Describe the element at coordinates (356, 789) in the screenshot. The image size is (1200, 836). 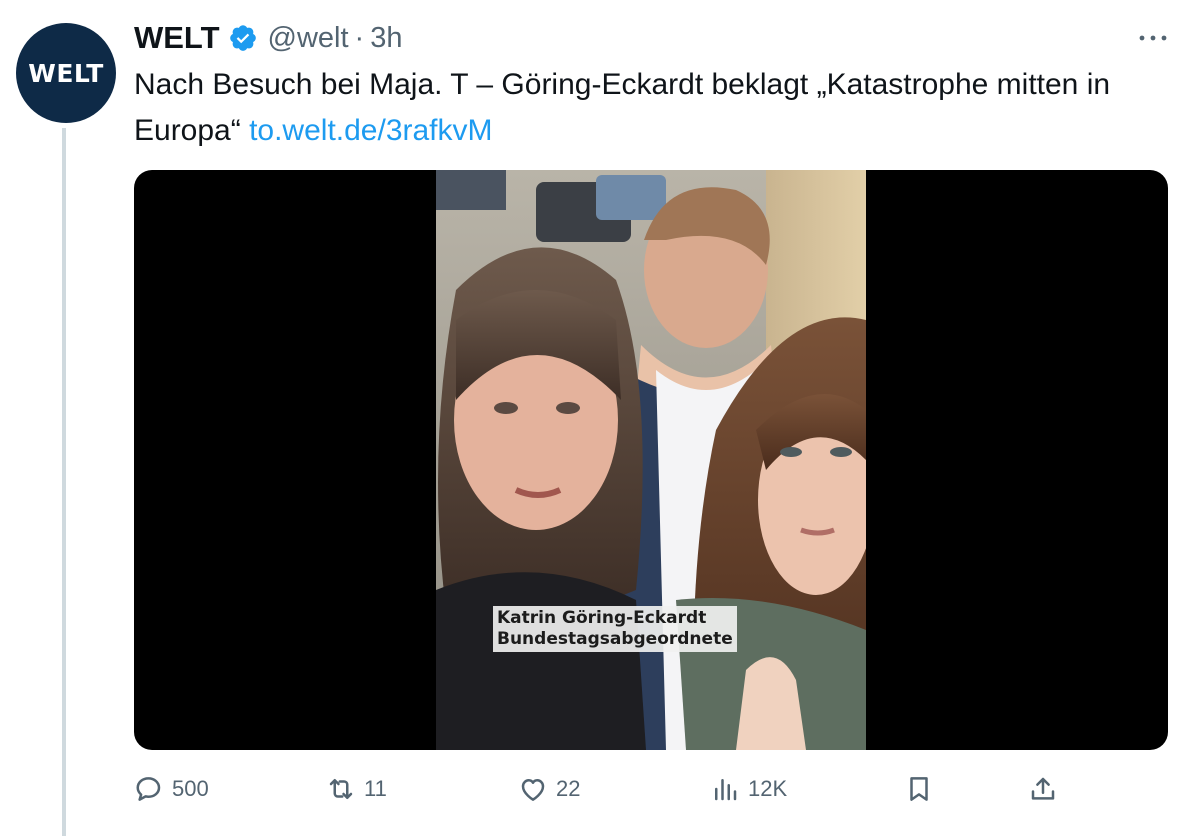
I see `retweet-button: 11` at that location.